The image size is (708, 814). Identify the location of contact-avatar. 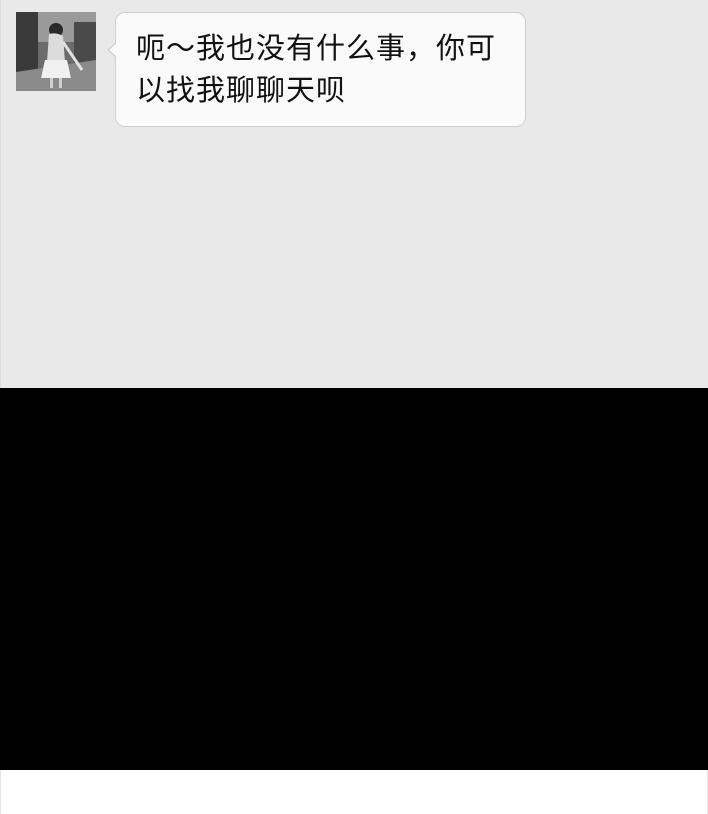
(56, 51).